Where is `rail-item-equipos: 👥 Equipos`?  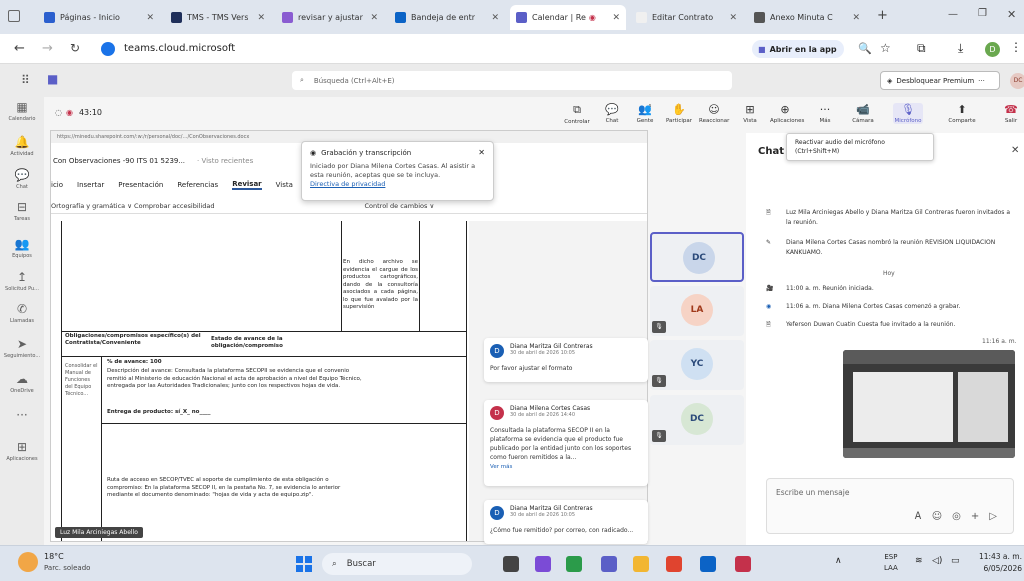
rail-item-equipos: 👥 Equipos is located at coordinates (22, 248).